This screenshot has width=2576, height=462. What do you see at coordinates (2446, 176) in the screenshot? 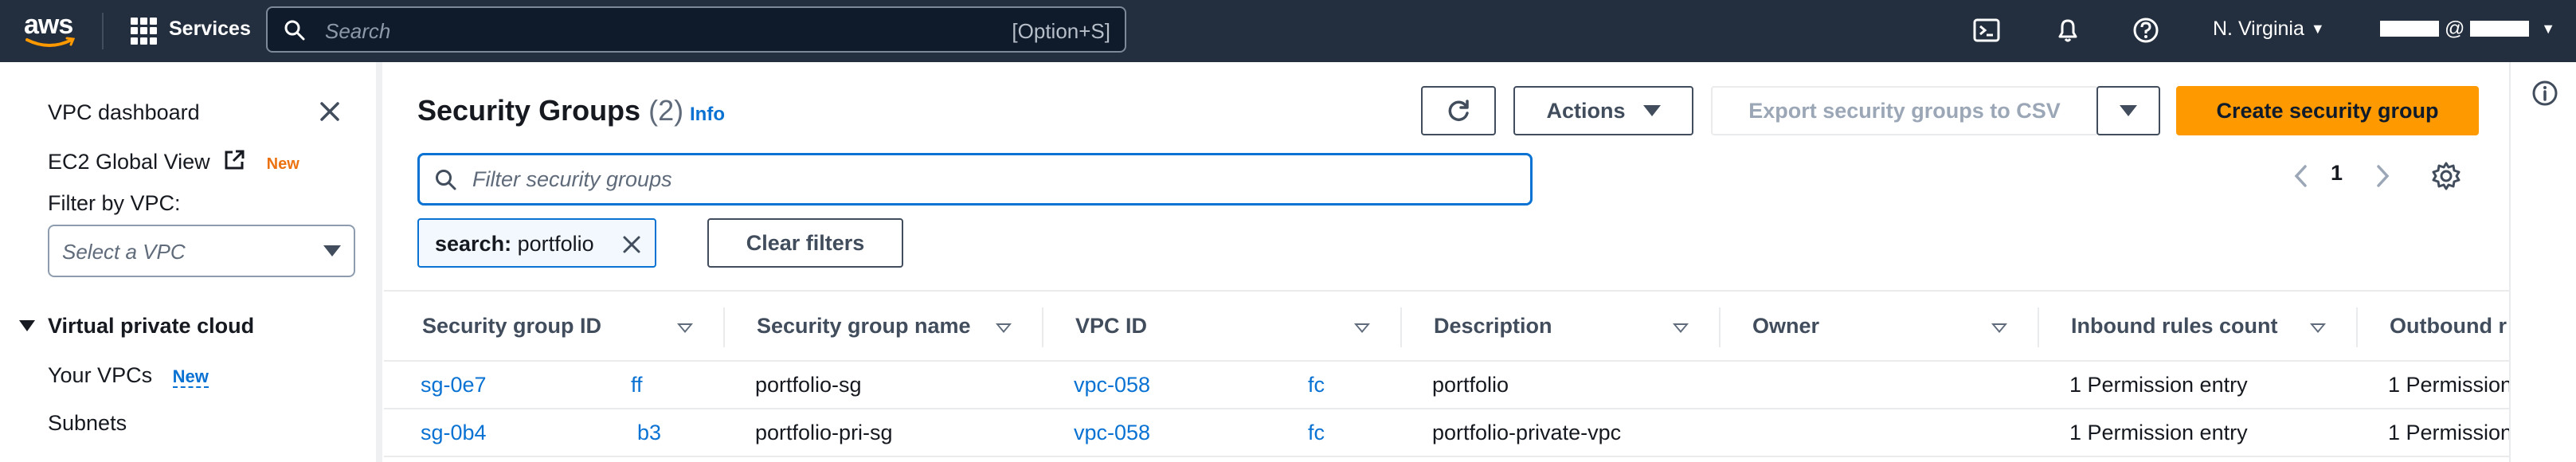
I see `gear-icon` at bounding box center [2446, 176].